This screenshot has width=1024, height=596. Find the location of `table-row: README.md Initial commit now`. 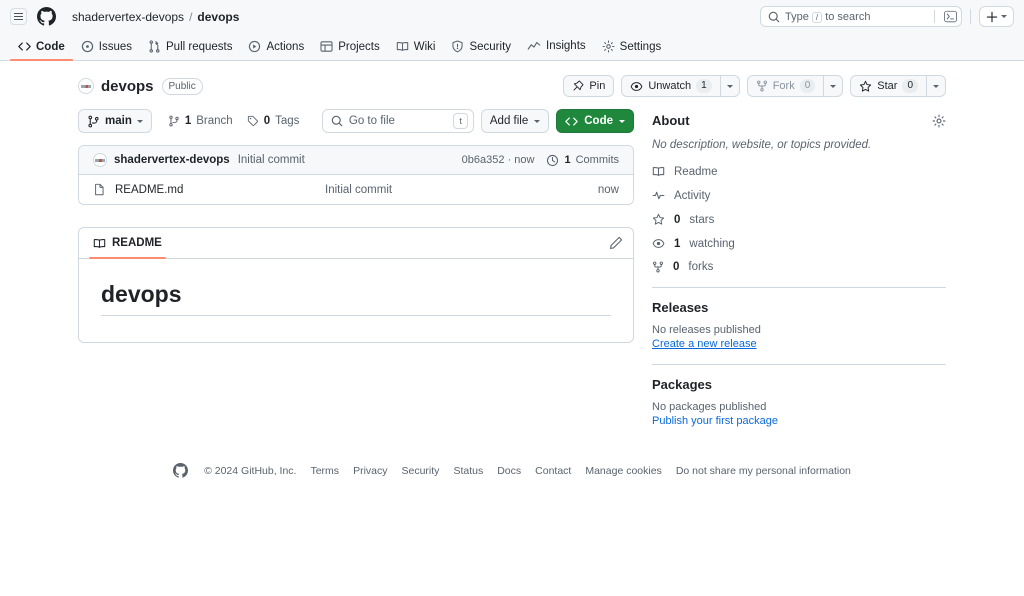

table-row: README.md Initial commit now is located at coordinates (356, 189).